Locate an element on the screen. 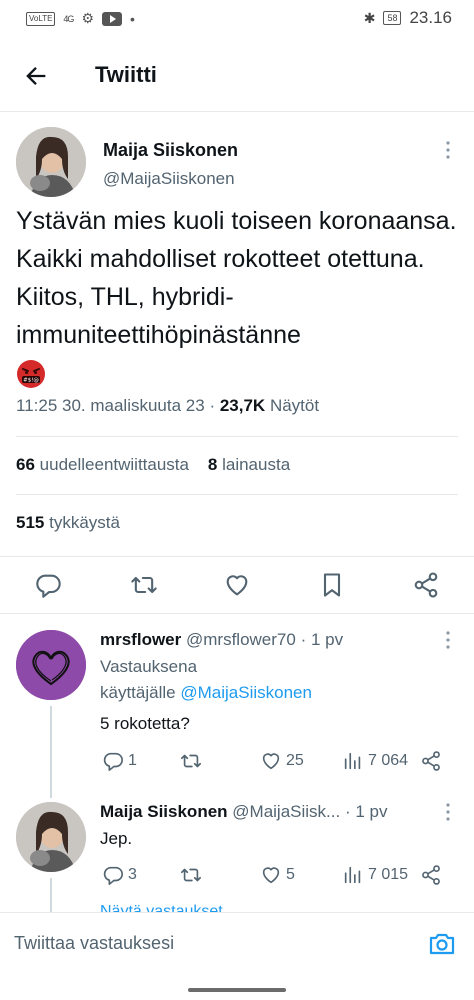 Image resolution: width=474 pixels, height=1000 pixels. reply-author-handle: @mrsflower70 is located at coordinates (241, 639).